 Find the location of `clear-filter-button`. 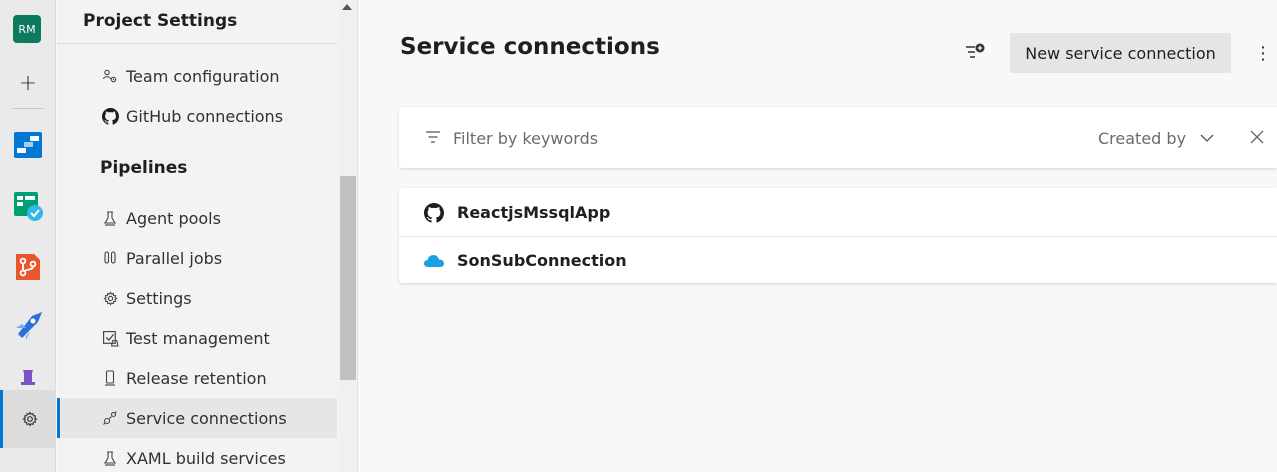

clear-filter-button is located at coordinates (1257, 137).